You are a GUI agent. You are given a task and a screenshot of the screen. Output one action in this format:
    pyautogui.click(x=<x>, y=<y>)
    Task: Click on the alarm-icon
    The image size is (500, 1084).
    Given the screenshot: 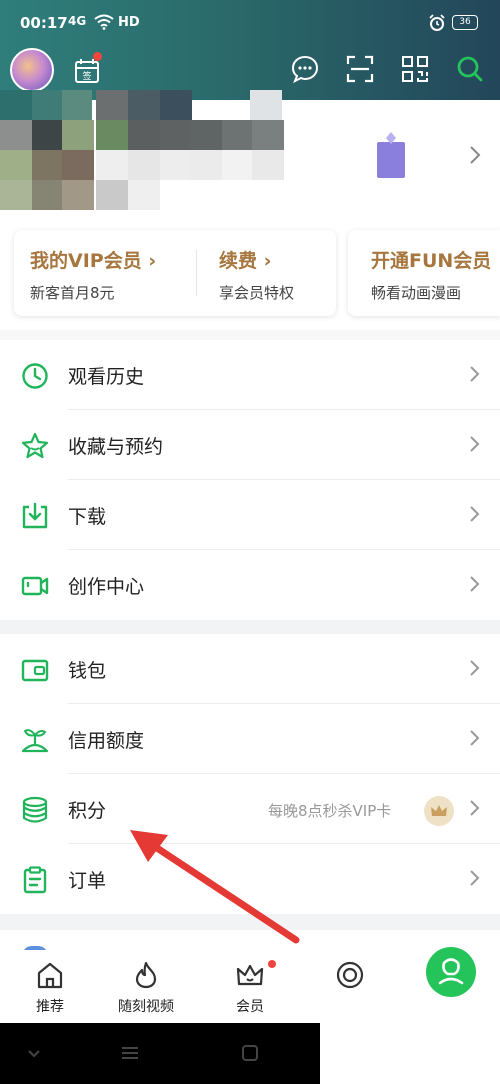 What is the action you would take?
    pyautogui.click(x=437, y=22)
    